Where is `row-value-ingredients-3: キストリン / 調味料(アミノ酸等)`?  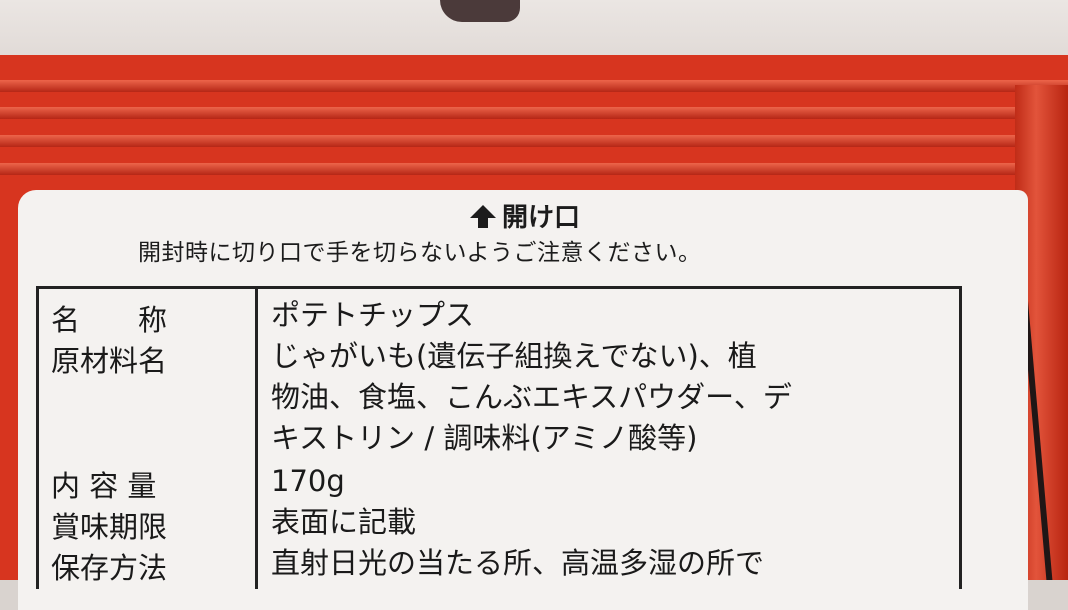
row-value-ingredients-3: キストリン / 調味料(アミノ酸等) is located at coordinates (484, 438).